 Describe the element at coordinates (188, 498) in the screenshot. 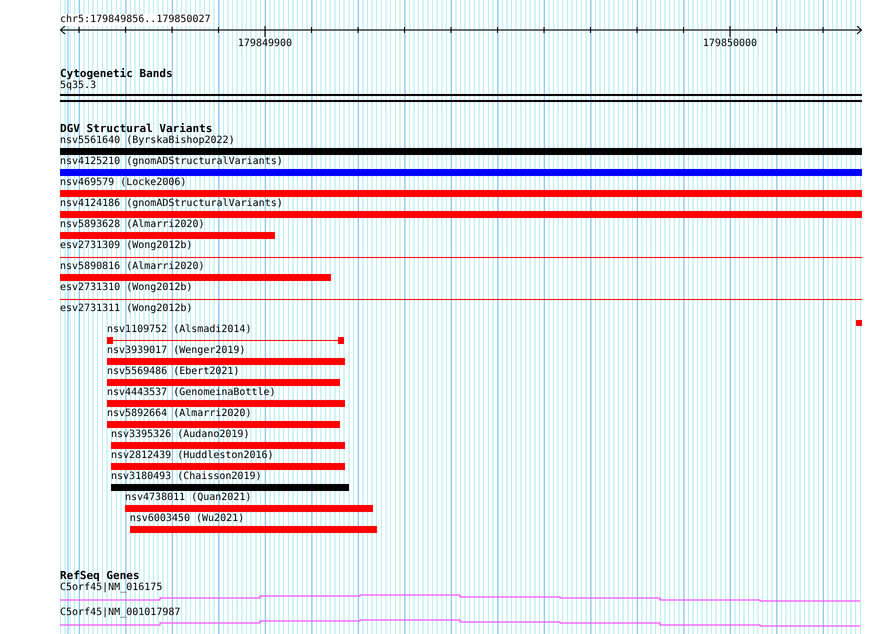

I see `variant-label: nsv4738011 (Quan2021)` at that location.